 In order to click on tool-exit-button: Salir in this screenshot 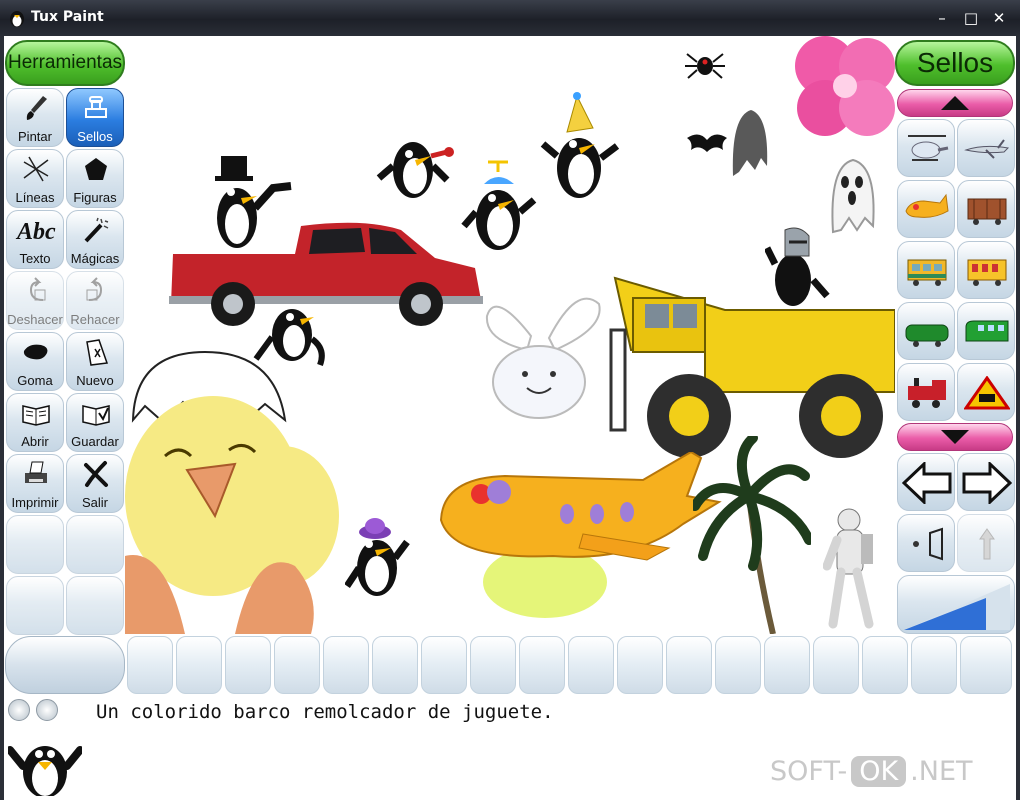, I will do `click(95, 483)`.